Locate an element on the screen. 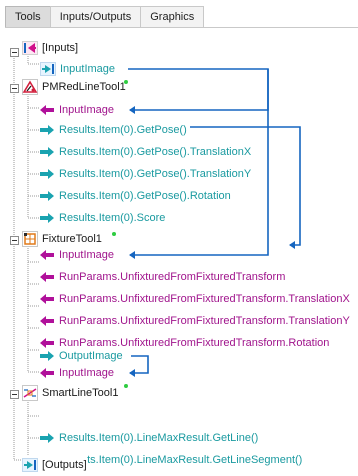 This screenshot has width=358, height=476. pmred-output-getpose: Results.Item(0).GetPose() is located at coordinates (113, 130).